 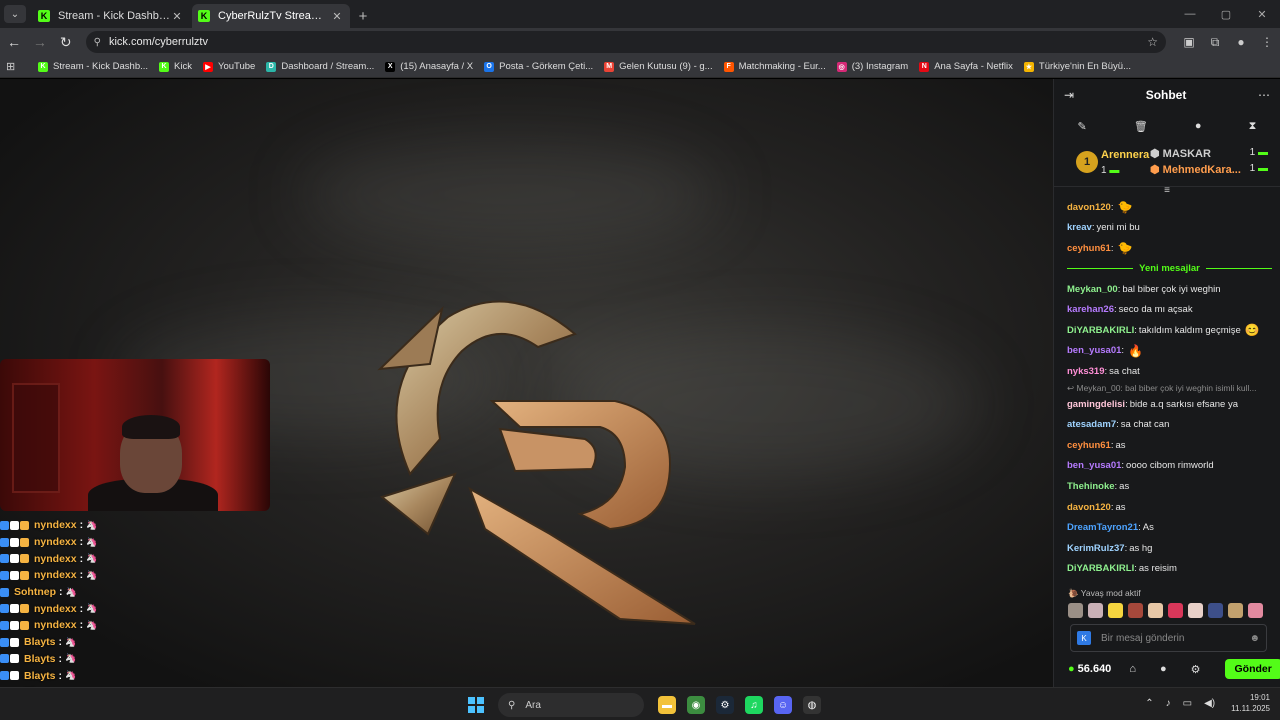 I want to click on chat-username: gamingdelisi, so click(x=1096, y=404).